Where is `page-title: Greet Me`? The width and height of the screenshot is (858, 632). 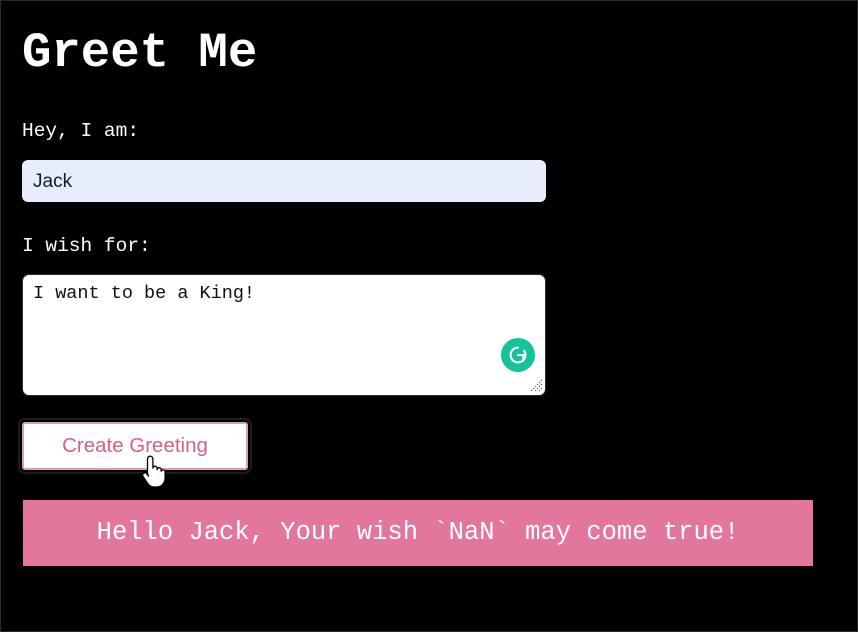 page-title: Greet Me is located at coordinates (140, 53).